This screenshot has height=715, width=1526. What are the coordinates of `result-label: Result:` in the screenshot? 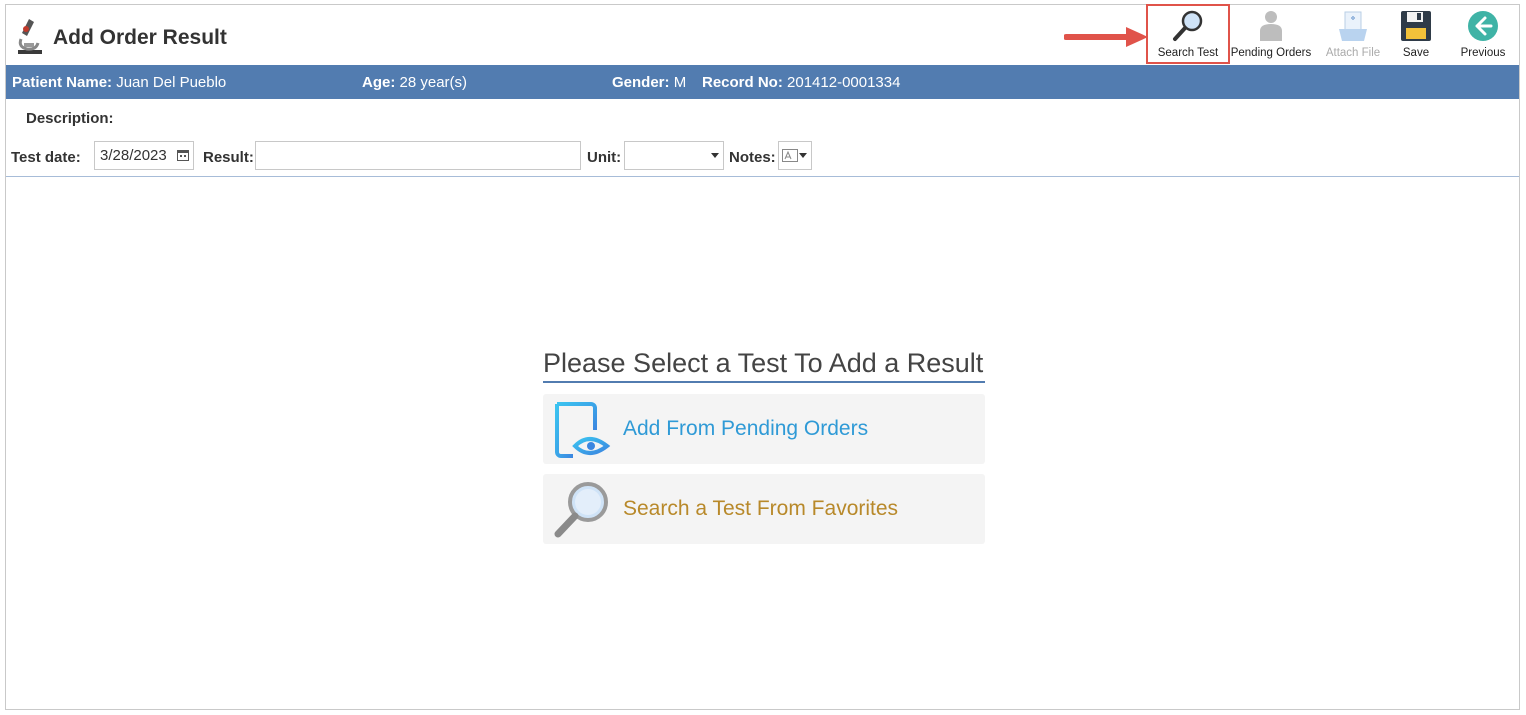 It's located at (228, 157).